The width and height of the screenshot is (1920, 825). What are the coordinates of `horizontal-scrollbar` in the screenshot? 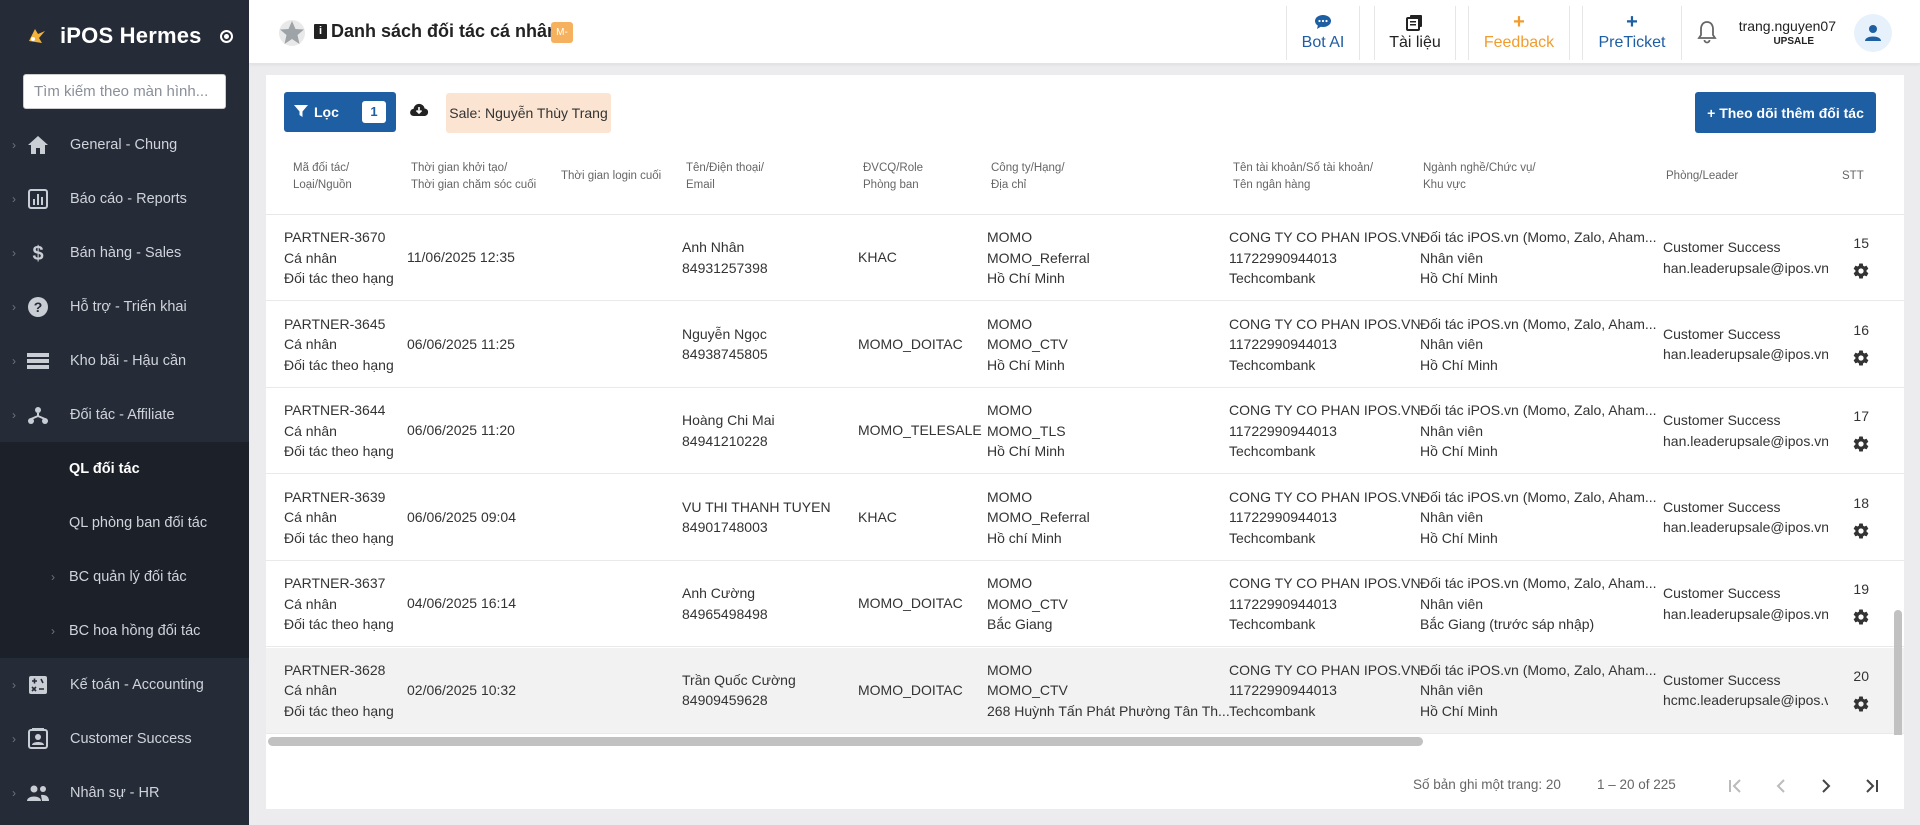 It's located at (845, 741).